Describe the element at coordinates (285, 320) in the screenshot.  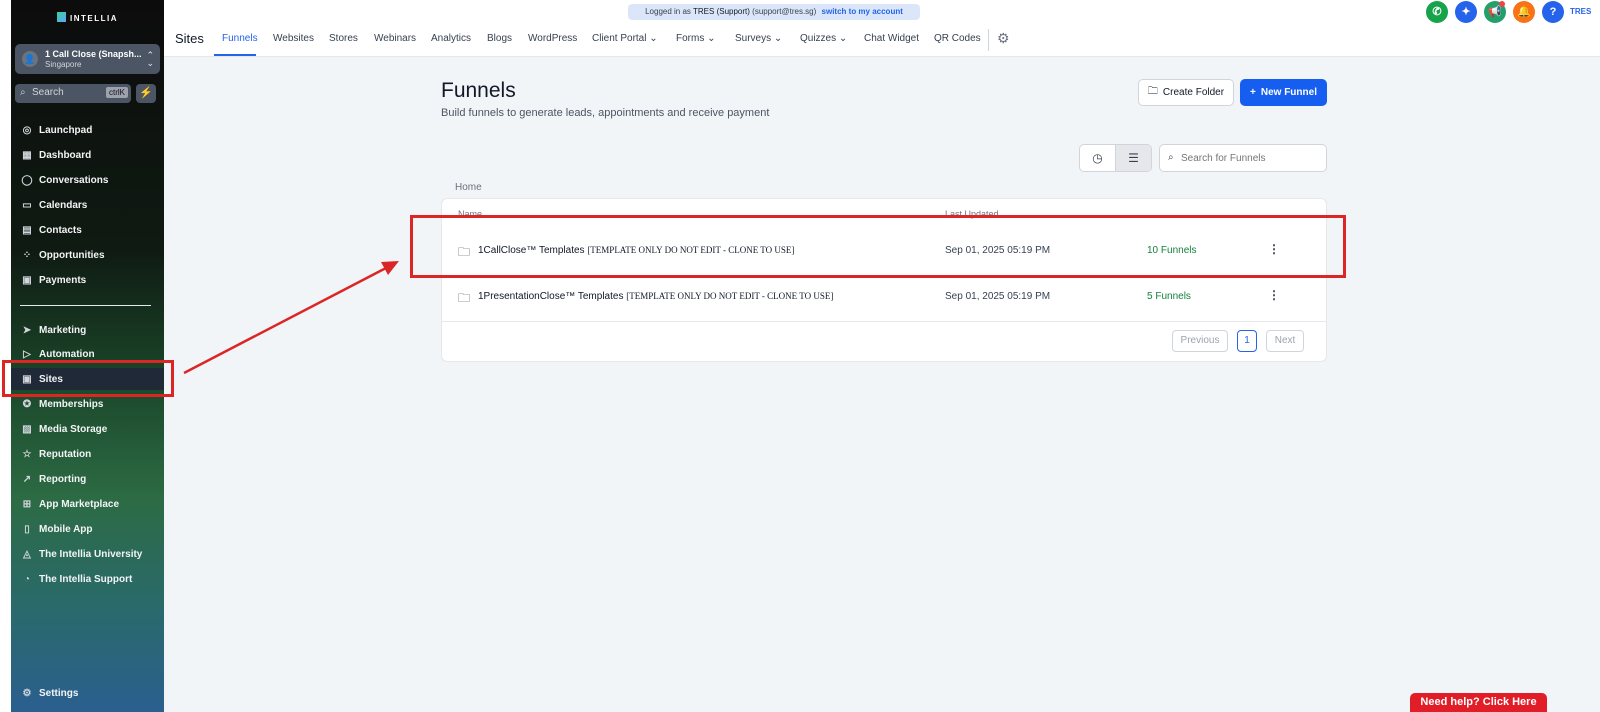
I see `arrow-line` at that location.